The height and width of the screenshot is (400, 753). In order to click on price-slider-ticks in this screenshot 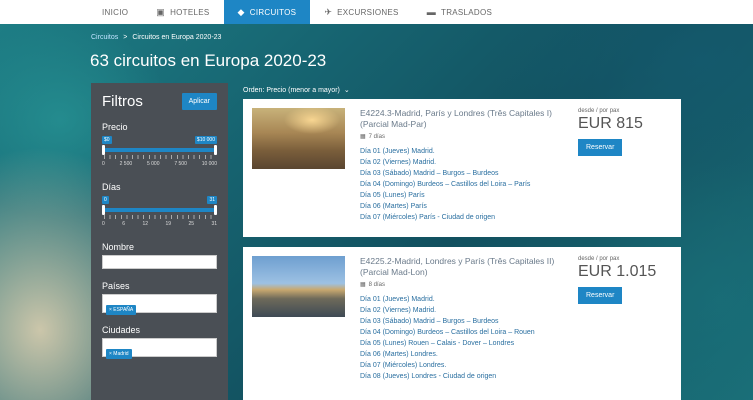, I will do `click(159, 157)`.